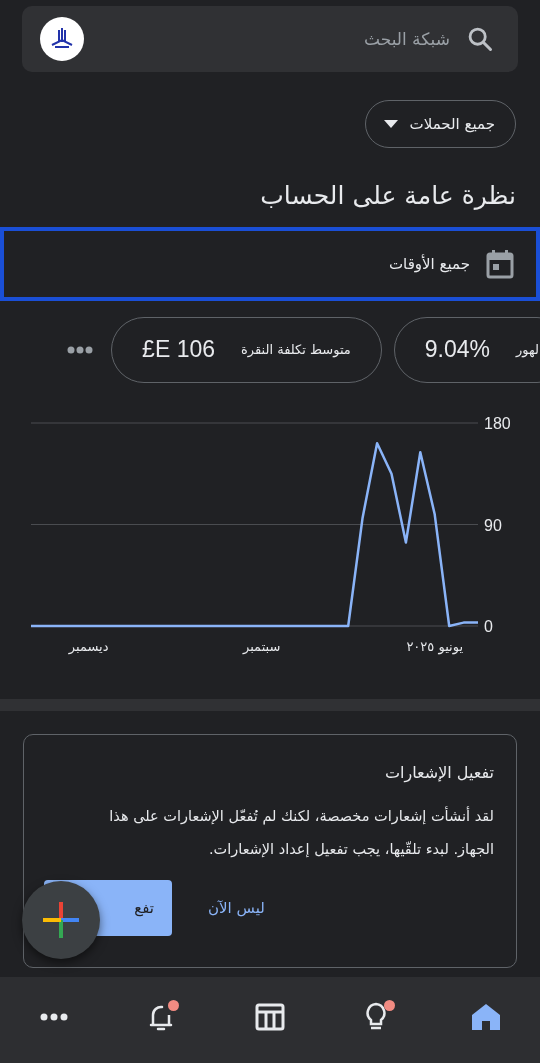 Image resolution: width=540 pixels, height=1063 pixels. Describe the element at coordinates (301, 832) in the screenshot. I see `card-message: لقد أنشأت إشعارات مخصصة، لكنك لم تُفعّل الإشعارات على هذا الجهاز. لبدء تلقّيها، يجب تفعيل إعداد الإشعارات.` at that location.